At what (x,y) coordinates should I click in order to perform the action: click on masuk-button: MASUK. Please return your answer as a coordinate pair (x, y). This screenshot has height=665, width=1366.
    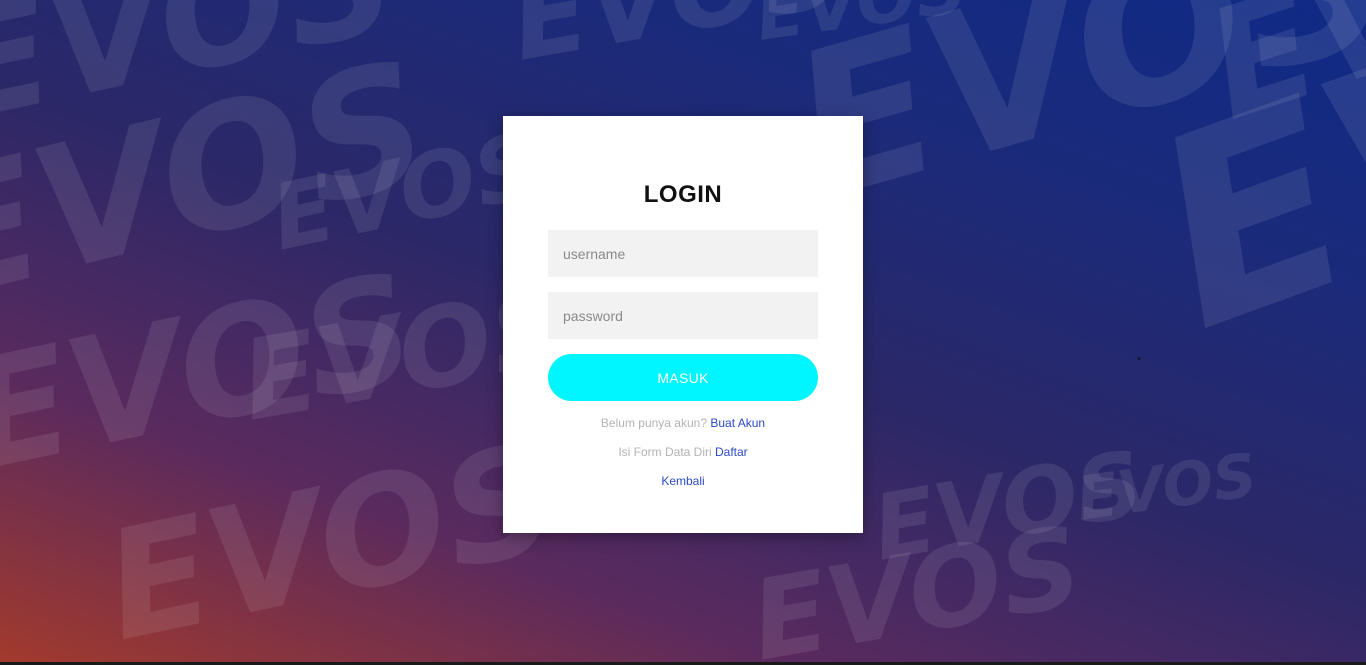
    Looking at the image, I should click on (683, 377).